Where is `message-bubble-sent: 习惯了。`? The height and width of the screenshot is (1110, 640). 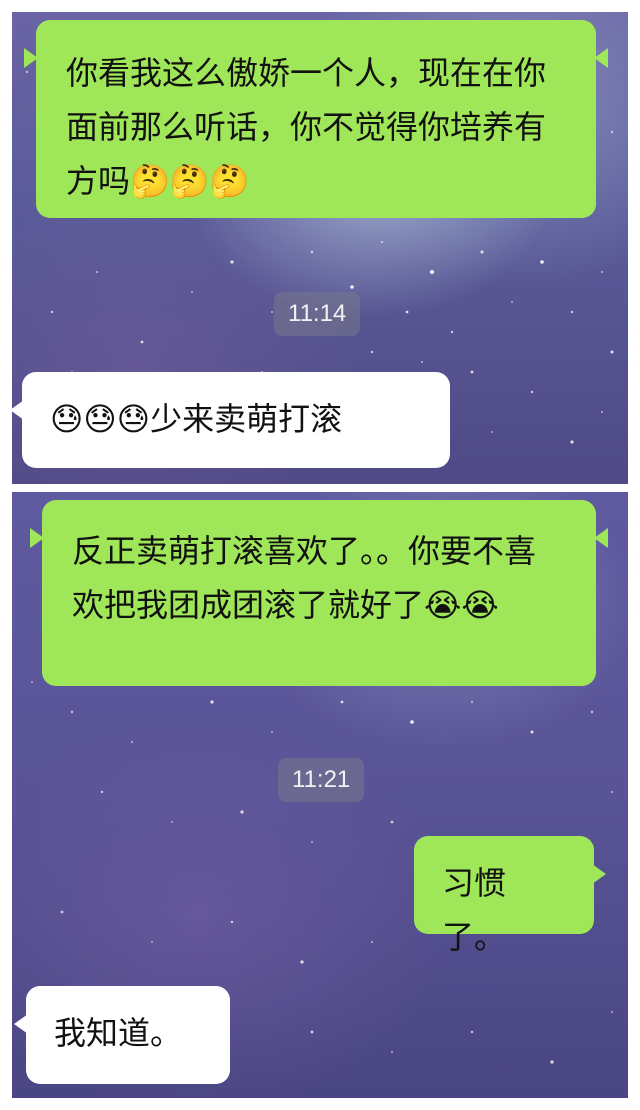 message-bubble-sent: 习惯了。 is located at coordinates (510, 896).